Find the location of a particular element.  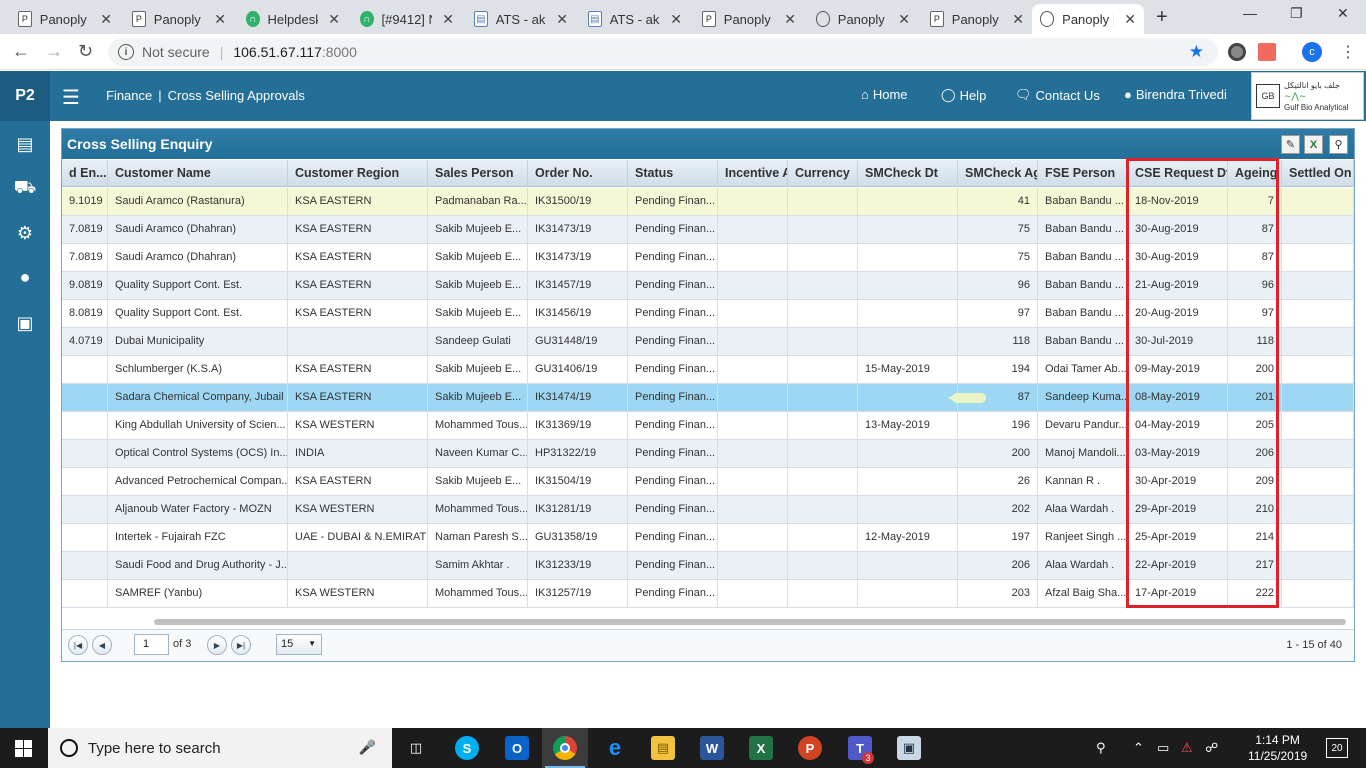

word-icon: W is located at coordinates (712, 748).